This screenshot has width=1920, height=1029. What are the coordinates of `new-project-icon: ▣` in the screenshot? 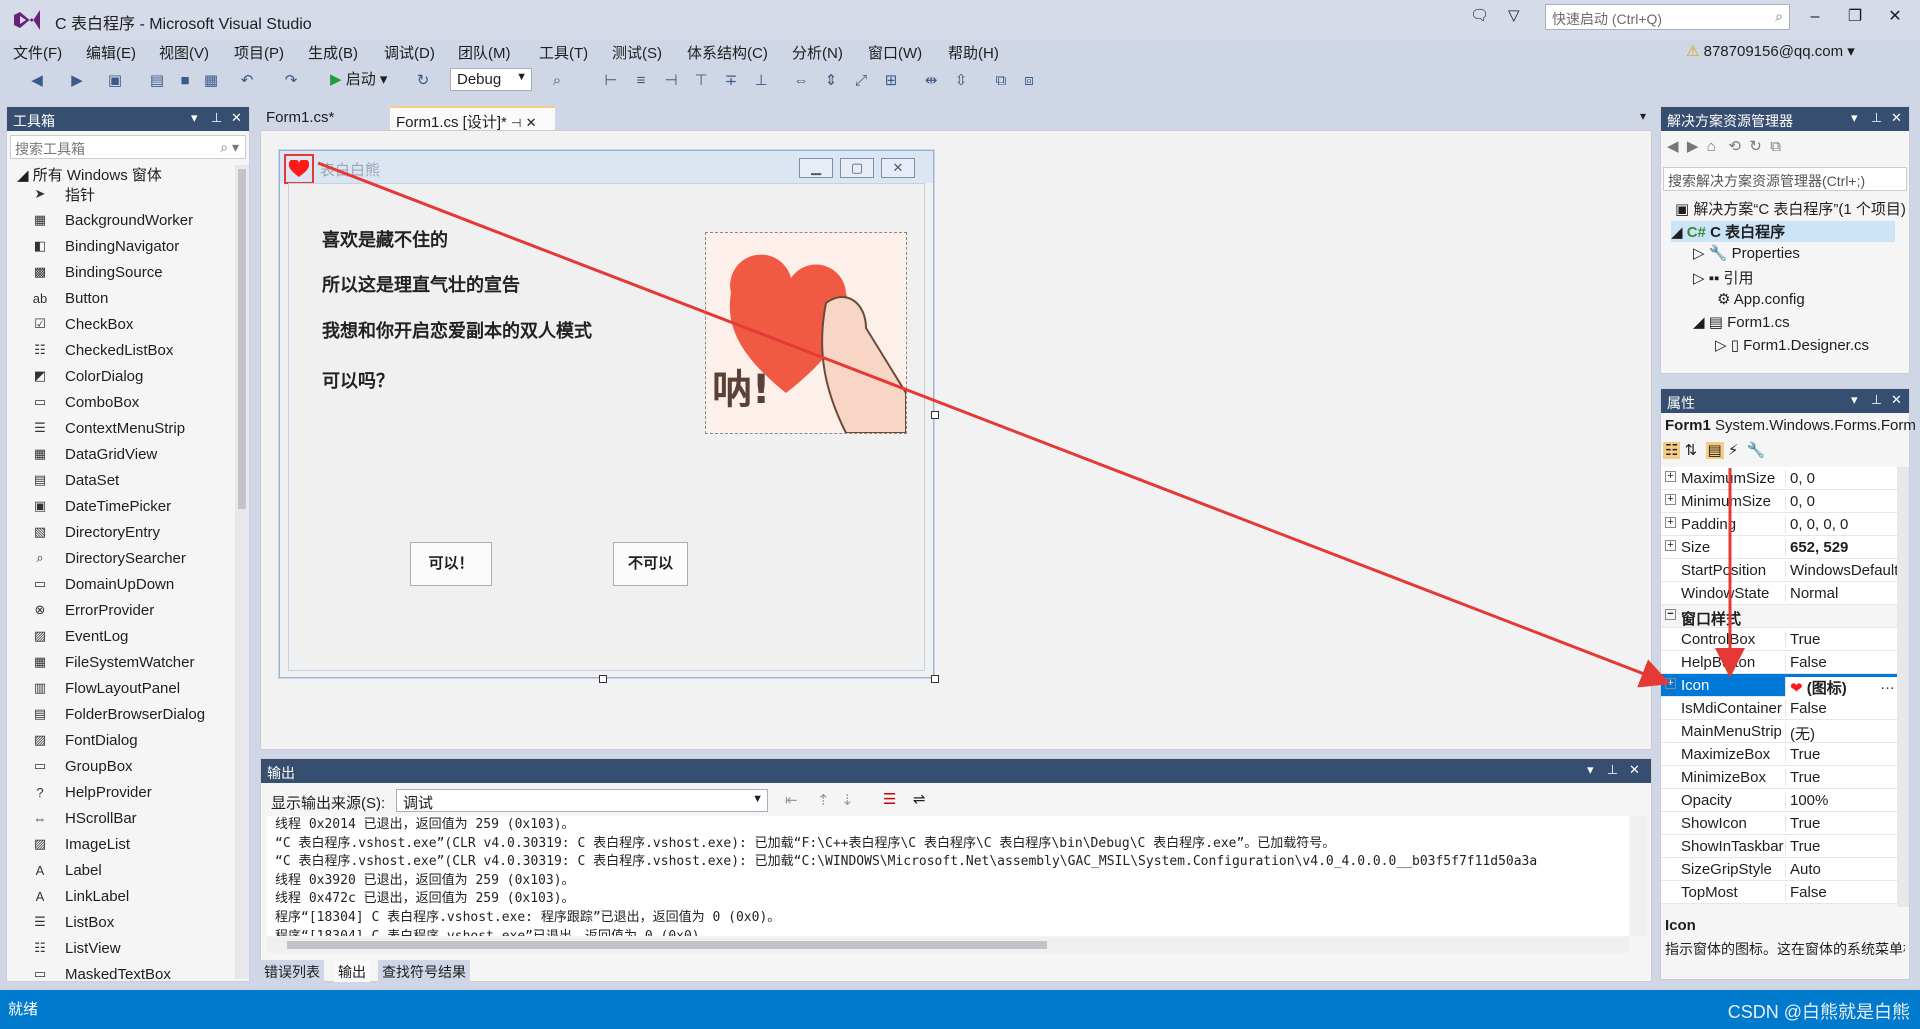 It's located at (115, 80).